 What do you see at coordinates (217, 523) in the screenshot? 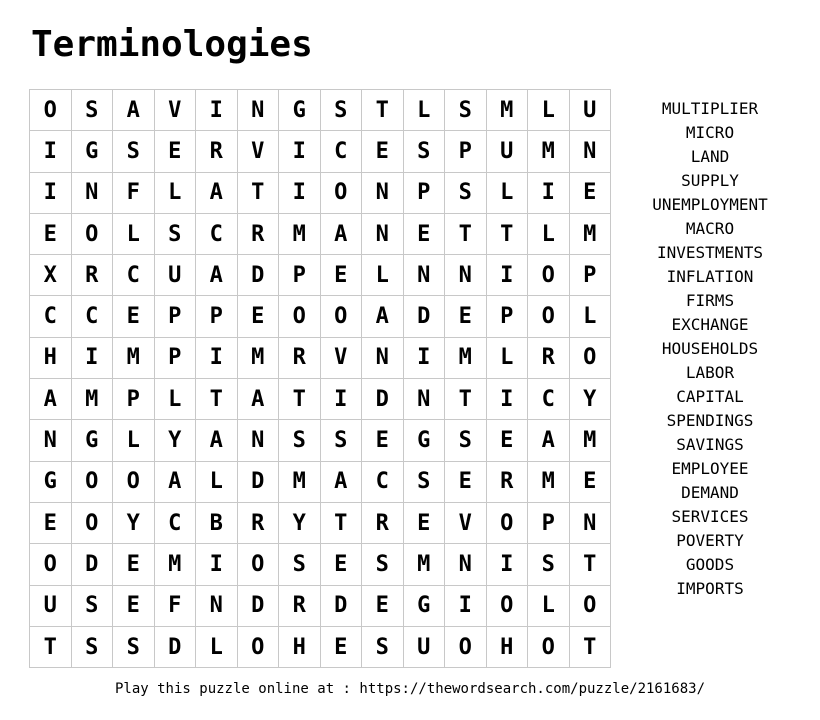
I see `grid-cell: B` at bounding box center [217, 523].